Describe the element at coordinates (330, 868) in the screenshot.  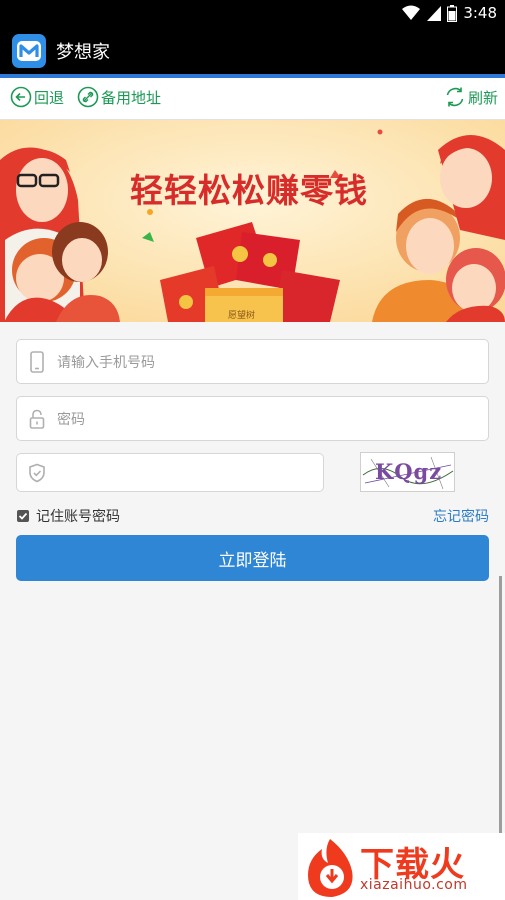
I see `flame-logo-icon` at that location.